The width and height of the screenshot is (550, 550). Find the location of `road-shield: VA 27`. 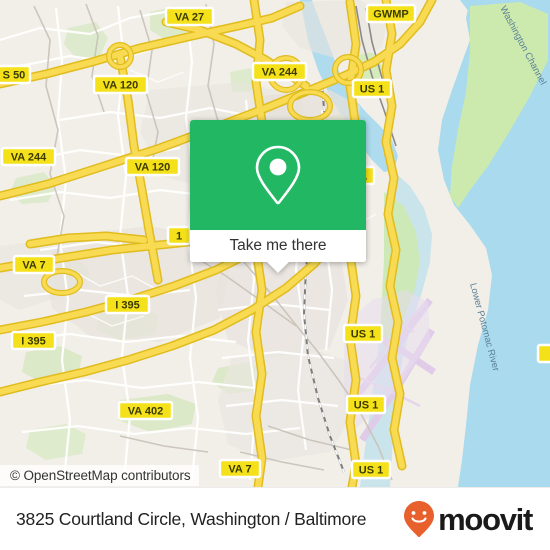

road-shield: VA 27 is located at coordinates (189, 16).